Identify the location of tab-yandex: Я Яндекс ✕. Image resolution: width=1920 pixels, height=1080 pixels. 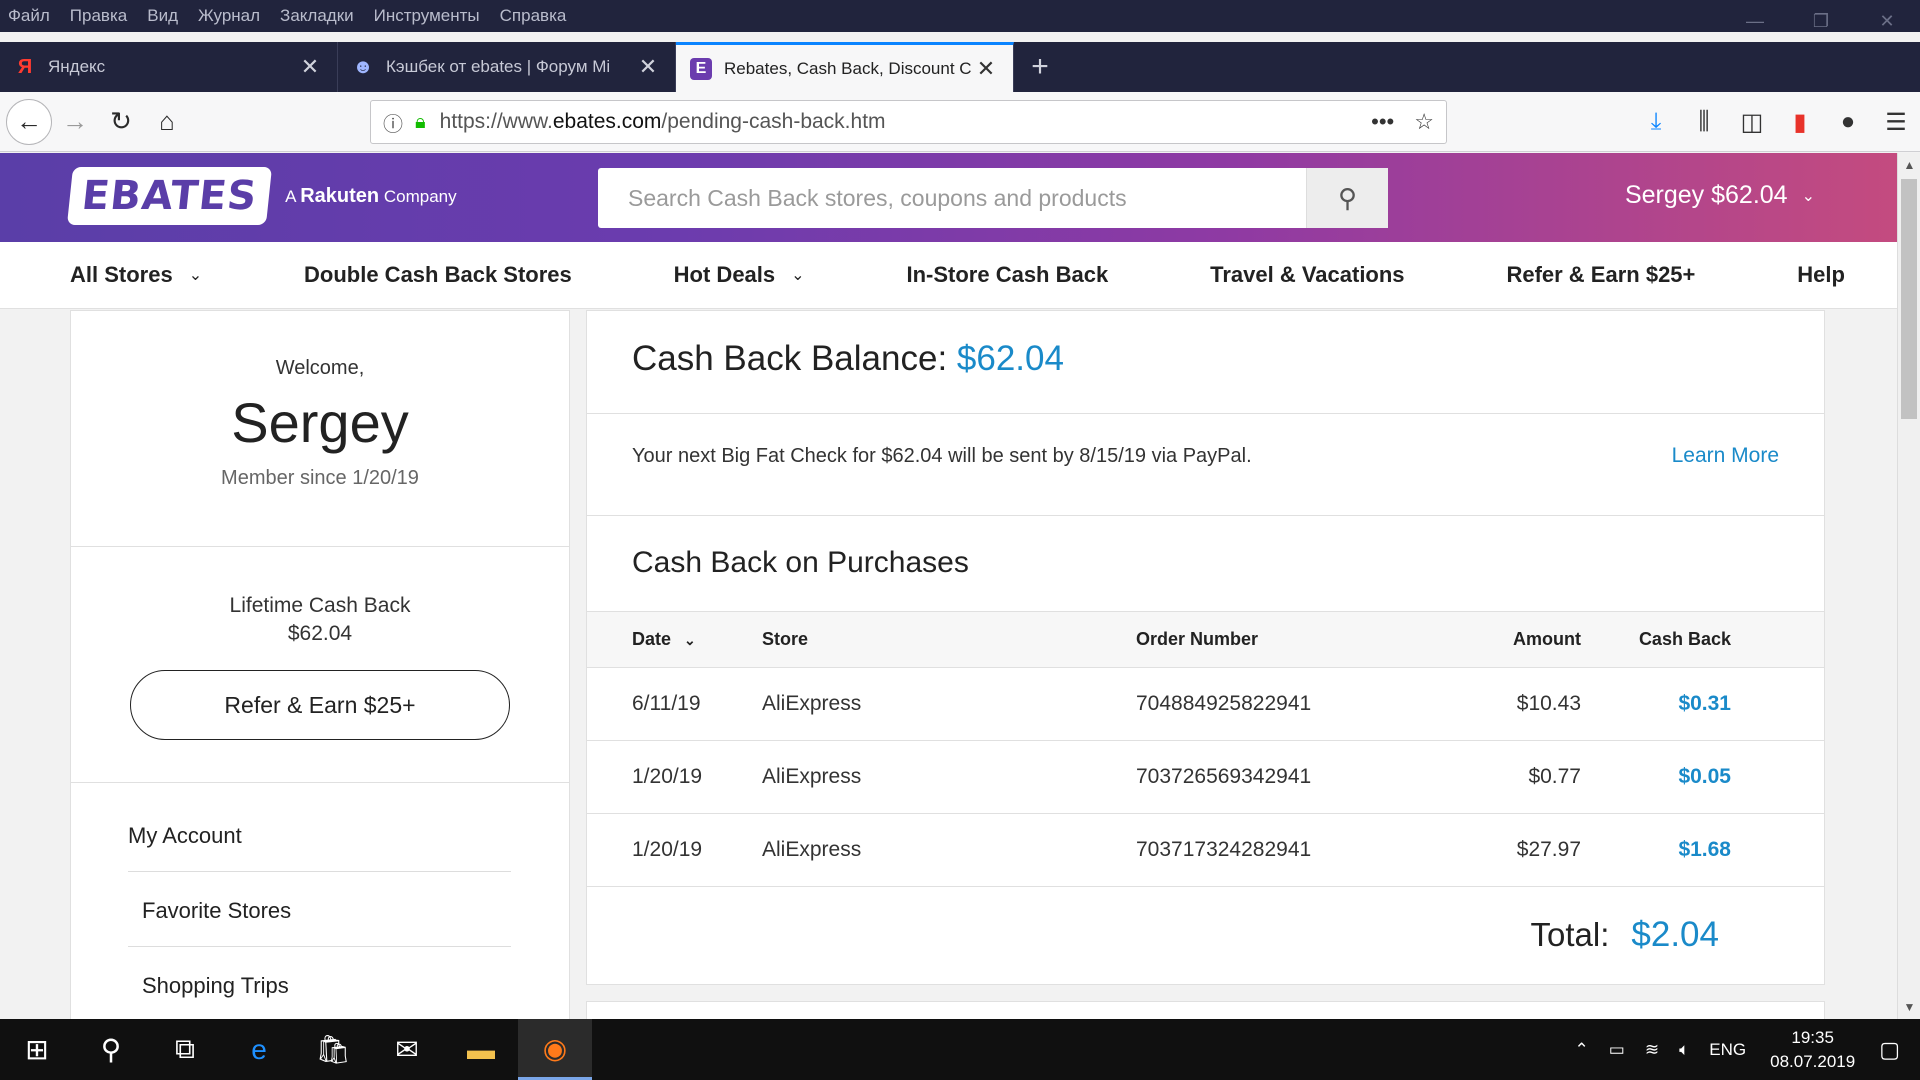
(169, 67).